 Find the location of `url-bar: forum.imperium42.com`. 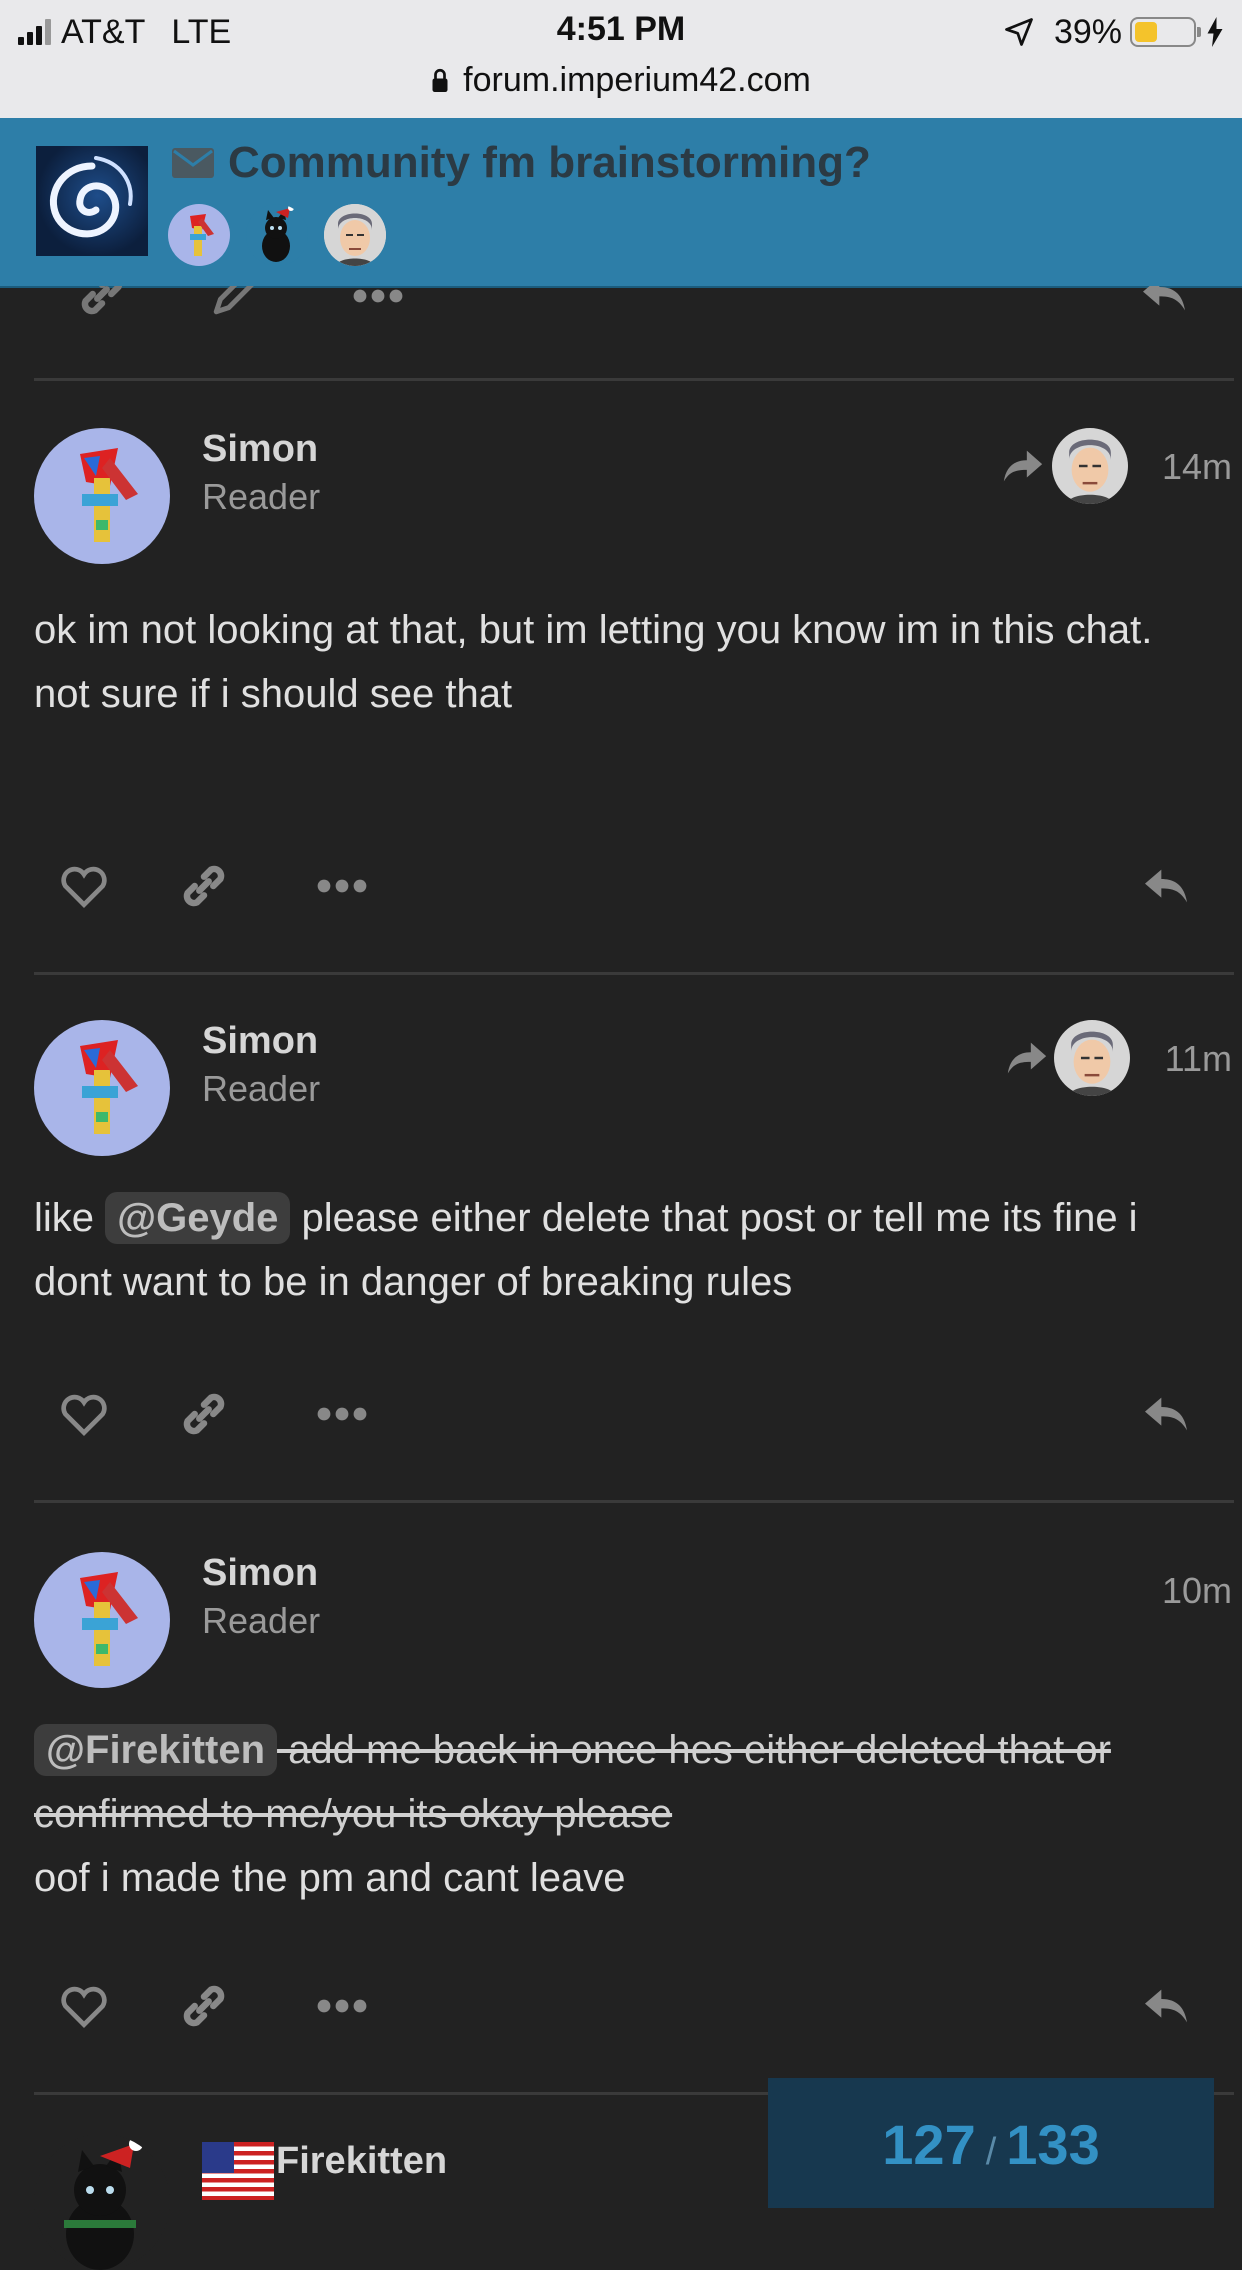

url-bar: forum.imperium42.com is located at coordinates (621, 80).